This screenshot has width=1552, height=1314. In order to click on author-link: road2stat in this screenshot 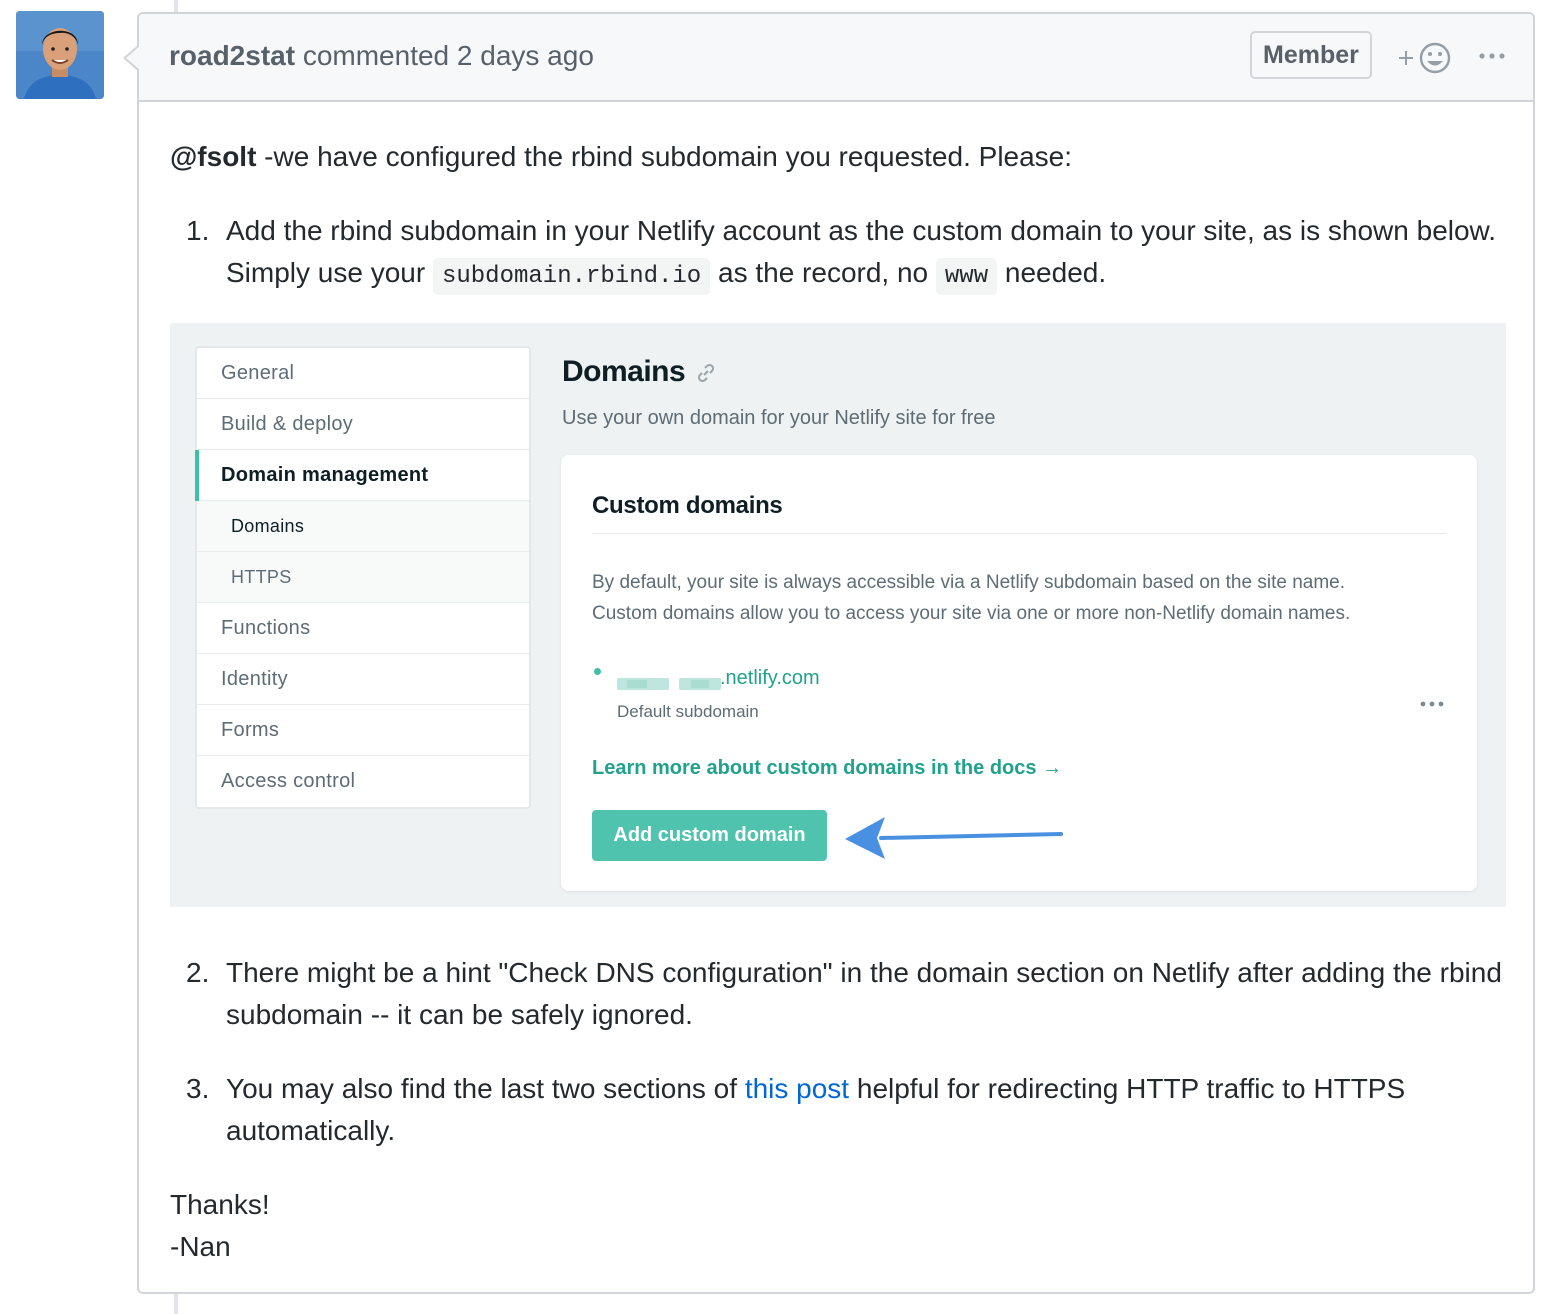, I will do `click(232, 55)`.